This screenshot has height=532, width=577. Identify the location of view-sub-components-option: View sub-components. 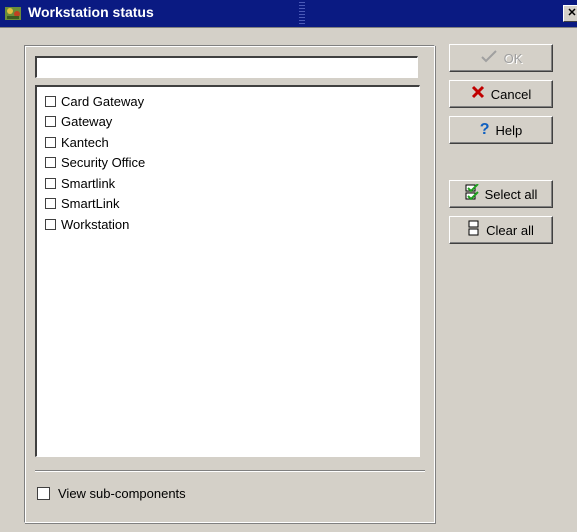
(111, 493).